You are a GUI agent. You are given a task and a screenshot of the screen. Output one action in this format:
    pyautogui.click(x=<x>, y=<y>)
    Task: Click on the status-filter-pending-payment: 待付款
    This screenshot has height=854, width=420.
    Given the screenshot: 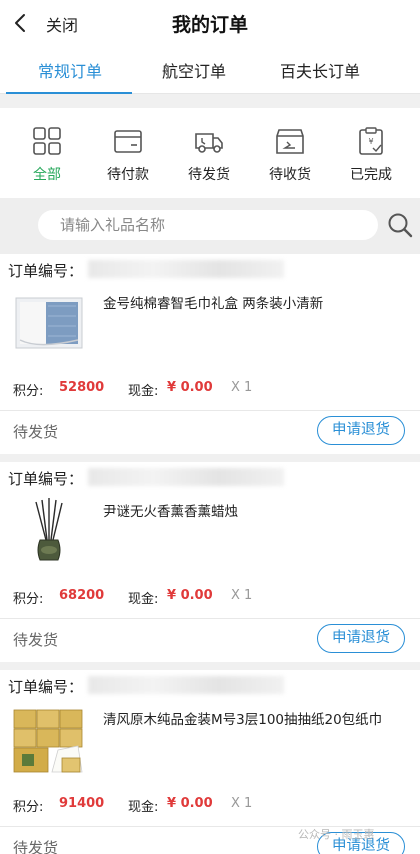 What is the action you would take?
    pyautogui.click(x=128, y=153)
    